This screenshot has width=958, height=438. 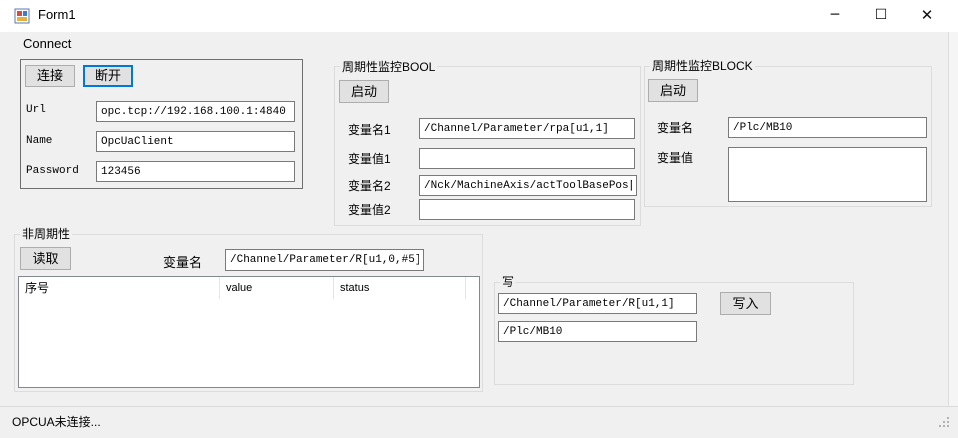 What do you see at coordinates (527, 158) in the screenshot?
I see `bool-var-value1-field` at bounding box center [527, 158].